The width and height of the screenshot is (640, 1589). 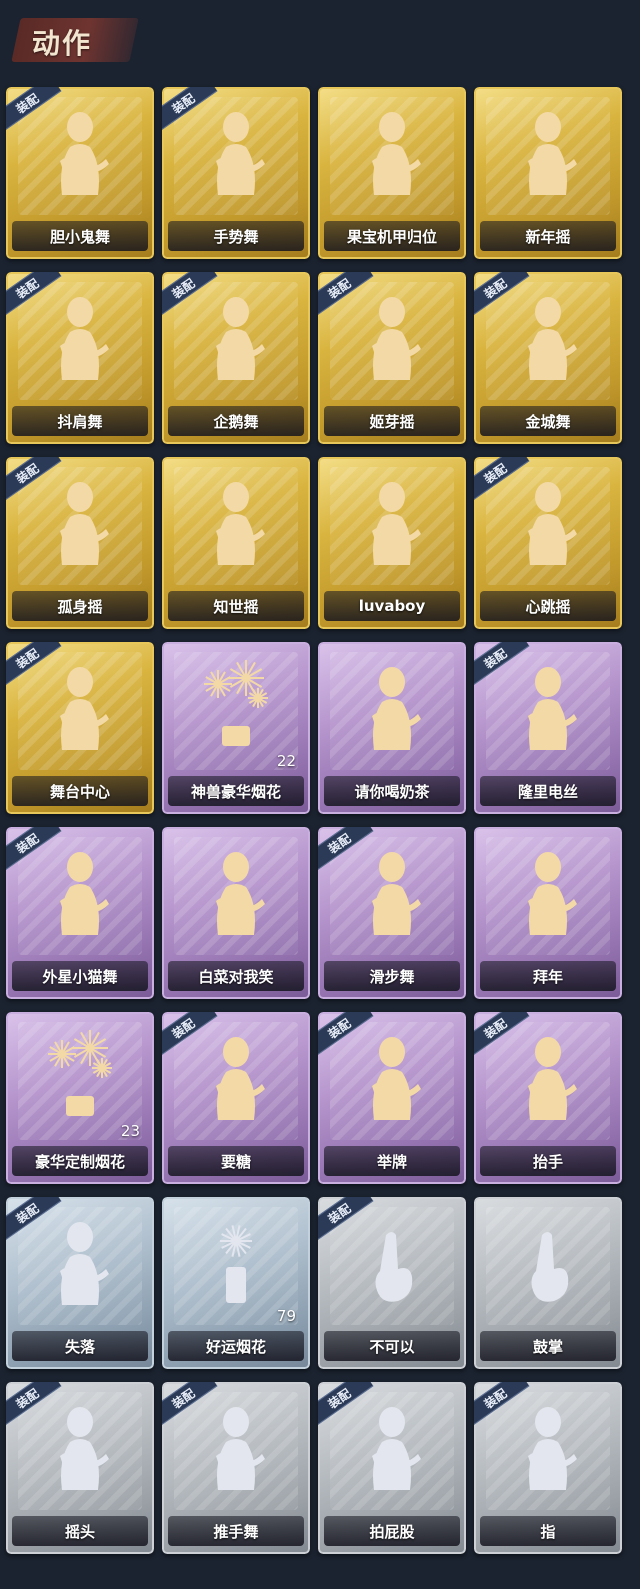 I want to click on card-label-bar: 姬芽摇, so click(x=392, y=421).